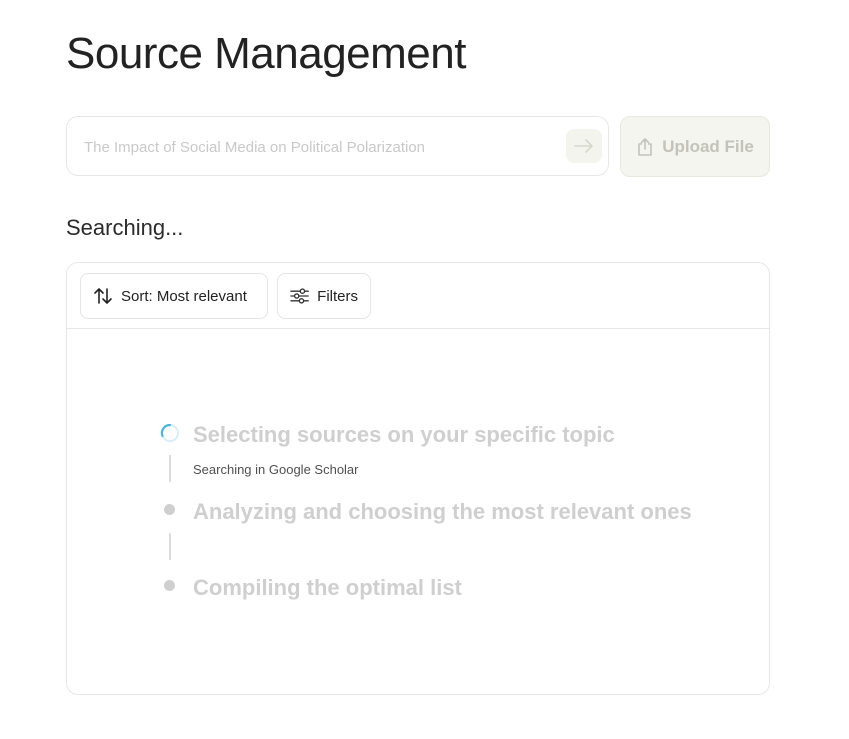 Image resolution: width=849 pixels, height=739 pixels. Describe the element at coordinates (299, 296) in the screenshot. I see `sliders-icon` at that location.